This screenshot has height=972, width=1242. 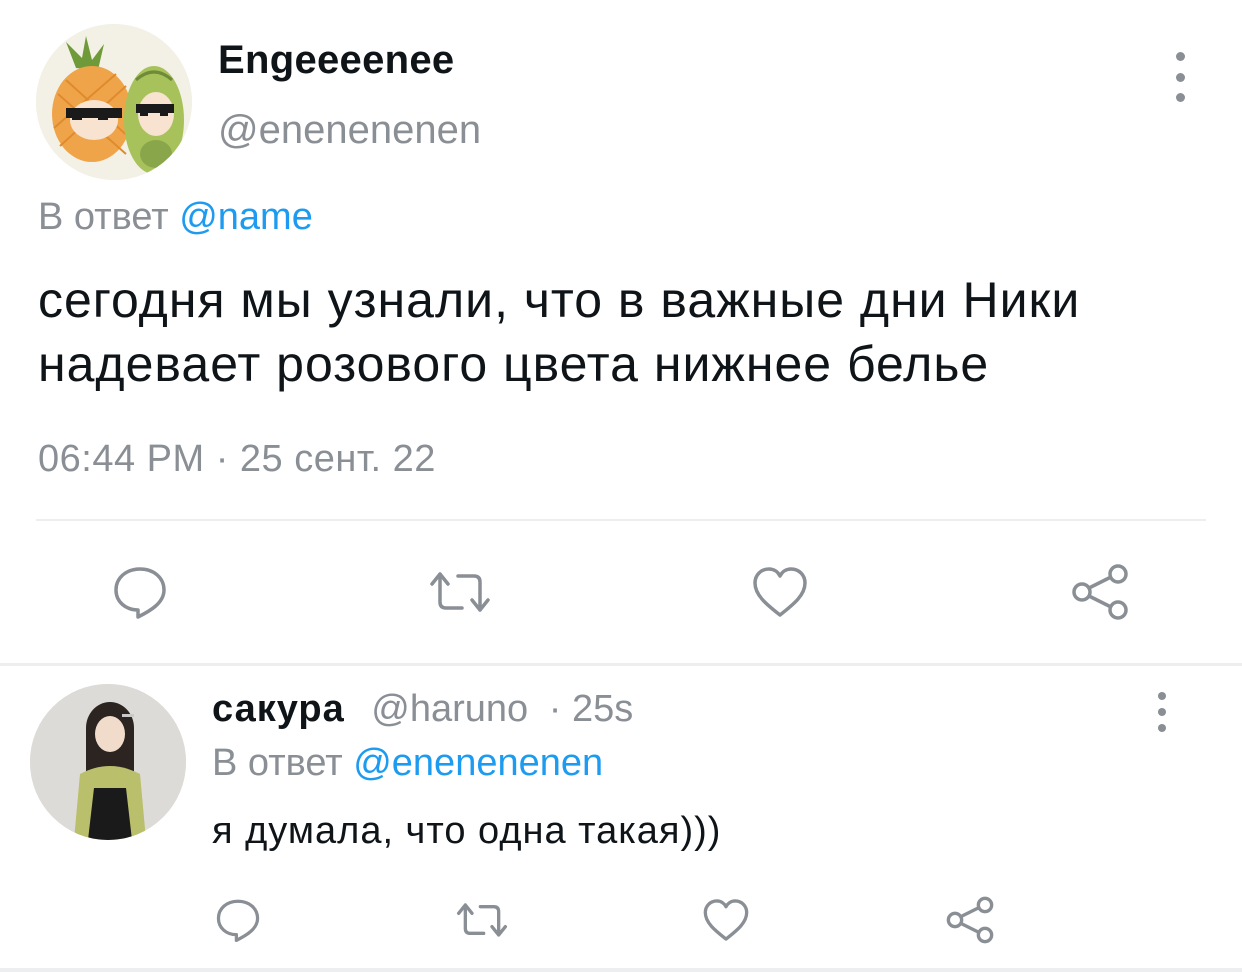 I want to click on pineapple-avocado-avatar-icon, so click(x=114, y=102).